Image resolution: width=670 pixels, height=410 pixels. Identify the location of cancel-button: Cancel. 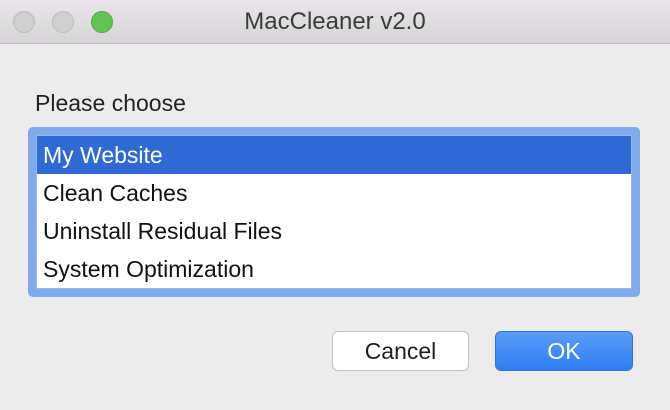
(400, 351).